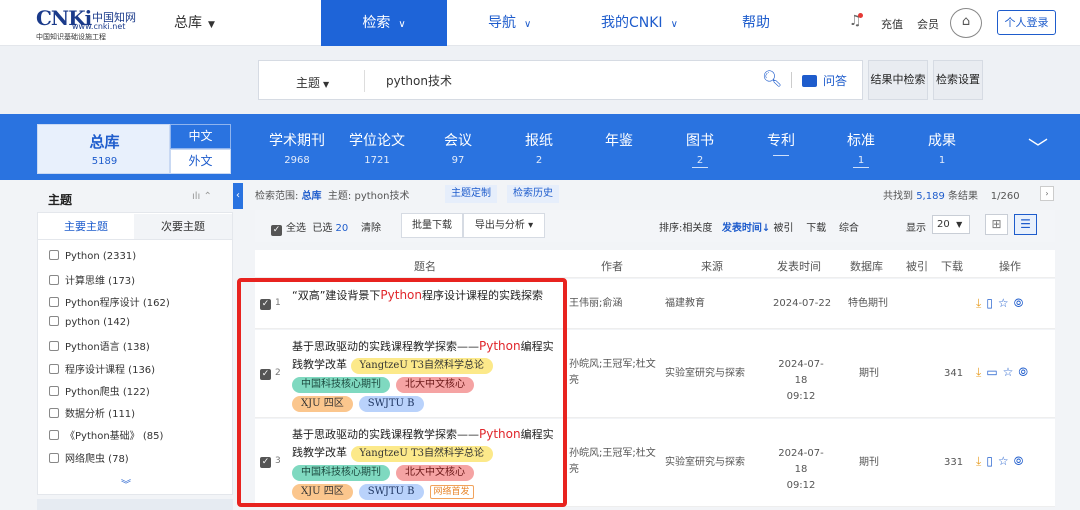  I want to click on nav-navigation: 导航 ∨, so click(509, 23).